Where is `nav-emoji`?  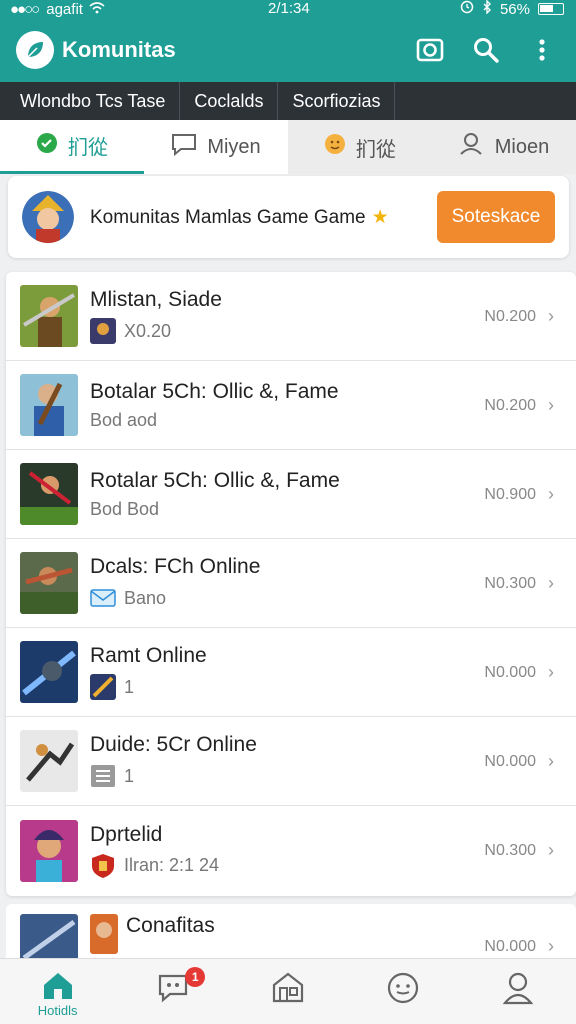 nav-emoji is located at coordinates (403, 991).